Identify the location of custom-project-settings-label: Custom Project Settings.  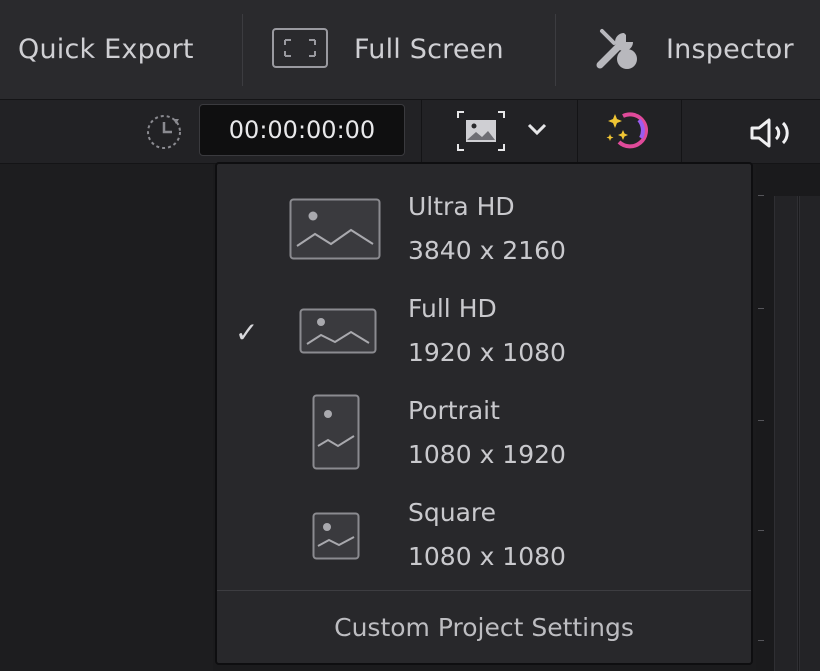
(484, 627).